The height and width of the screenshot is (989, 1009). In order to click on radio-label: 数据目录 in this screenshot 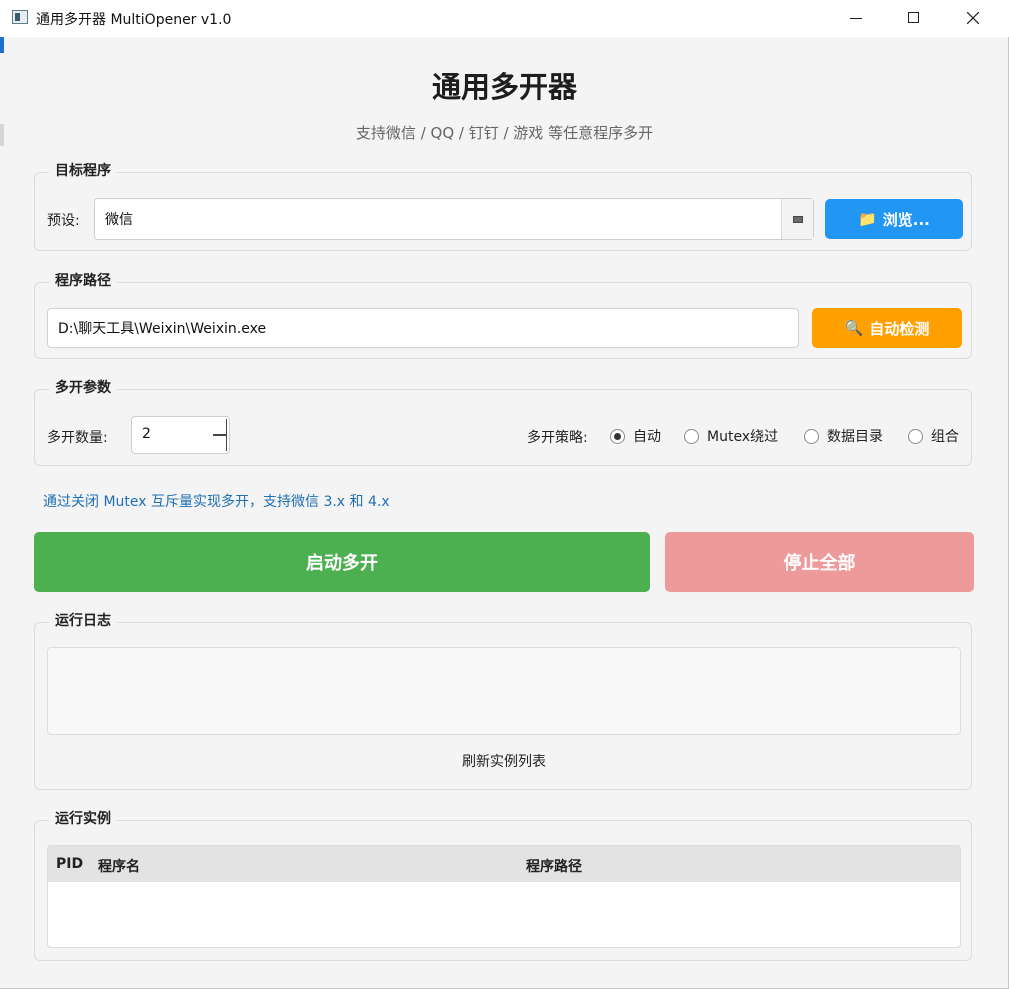, I will do `click(855, 437)`.